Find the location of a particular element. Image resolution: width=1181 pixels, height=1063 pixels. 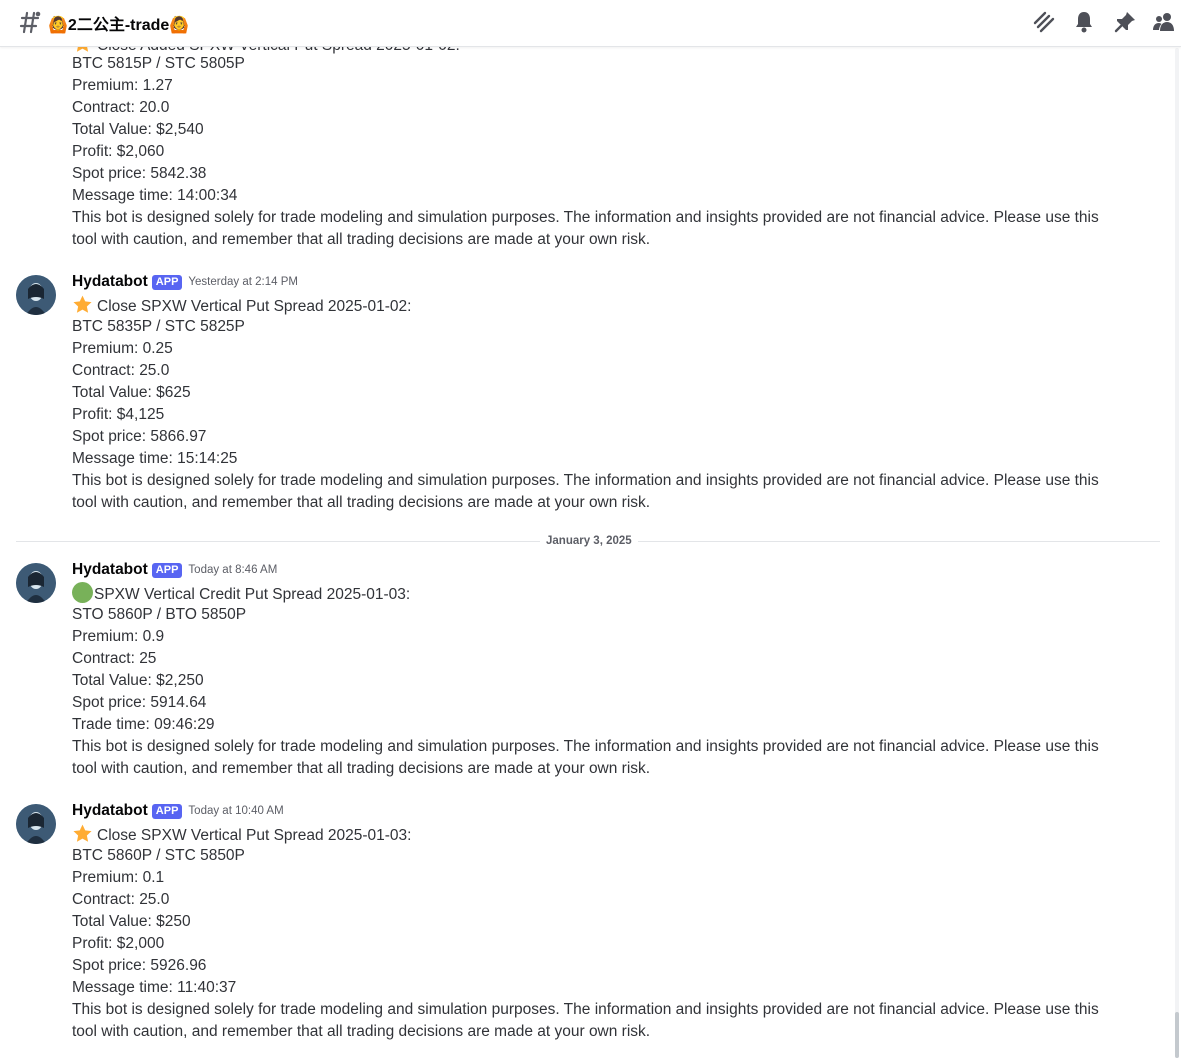

message-line: Total Value: $625 is located at coordinates (131, 392).